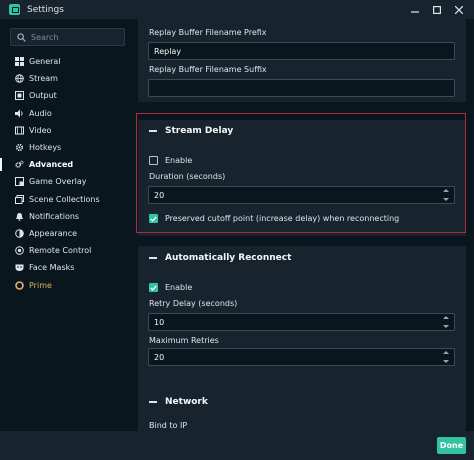 This screenshot has width=474, height=460. What do you see at coordinates (19, 233) in the screenshot?
I see `appearance-icon` at bounding box center [19, 233].